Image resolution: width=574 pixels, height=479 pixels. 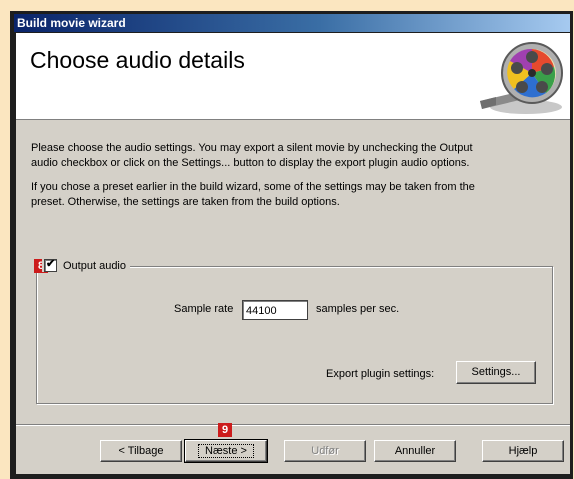 I want to click on next-button: Næste >, so click(x=226, y=451).